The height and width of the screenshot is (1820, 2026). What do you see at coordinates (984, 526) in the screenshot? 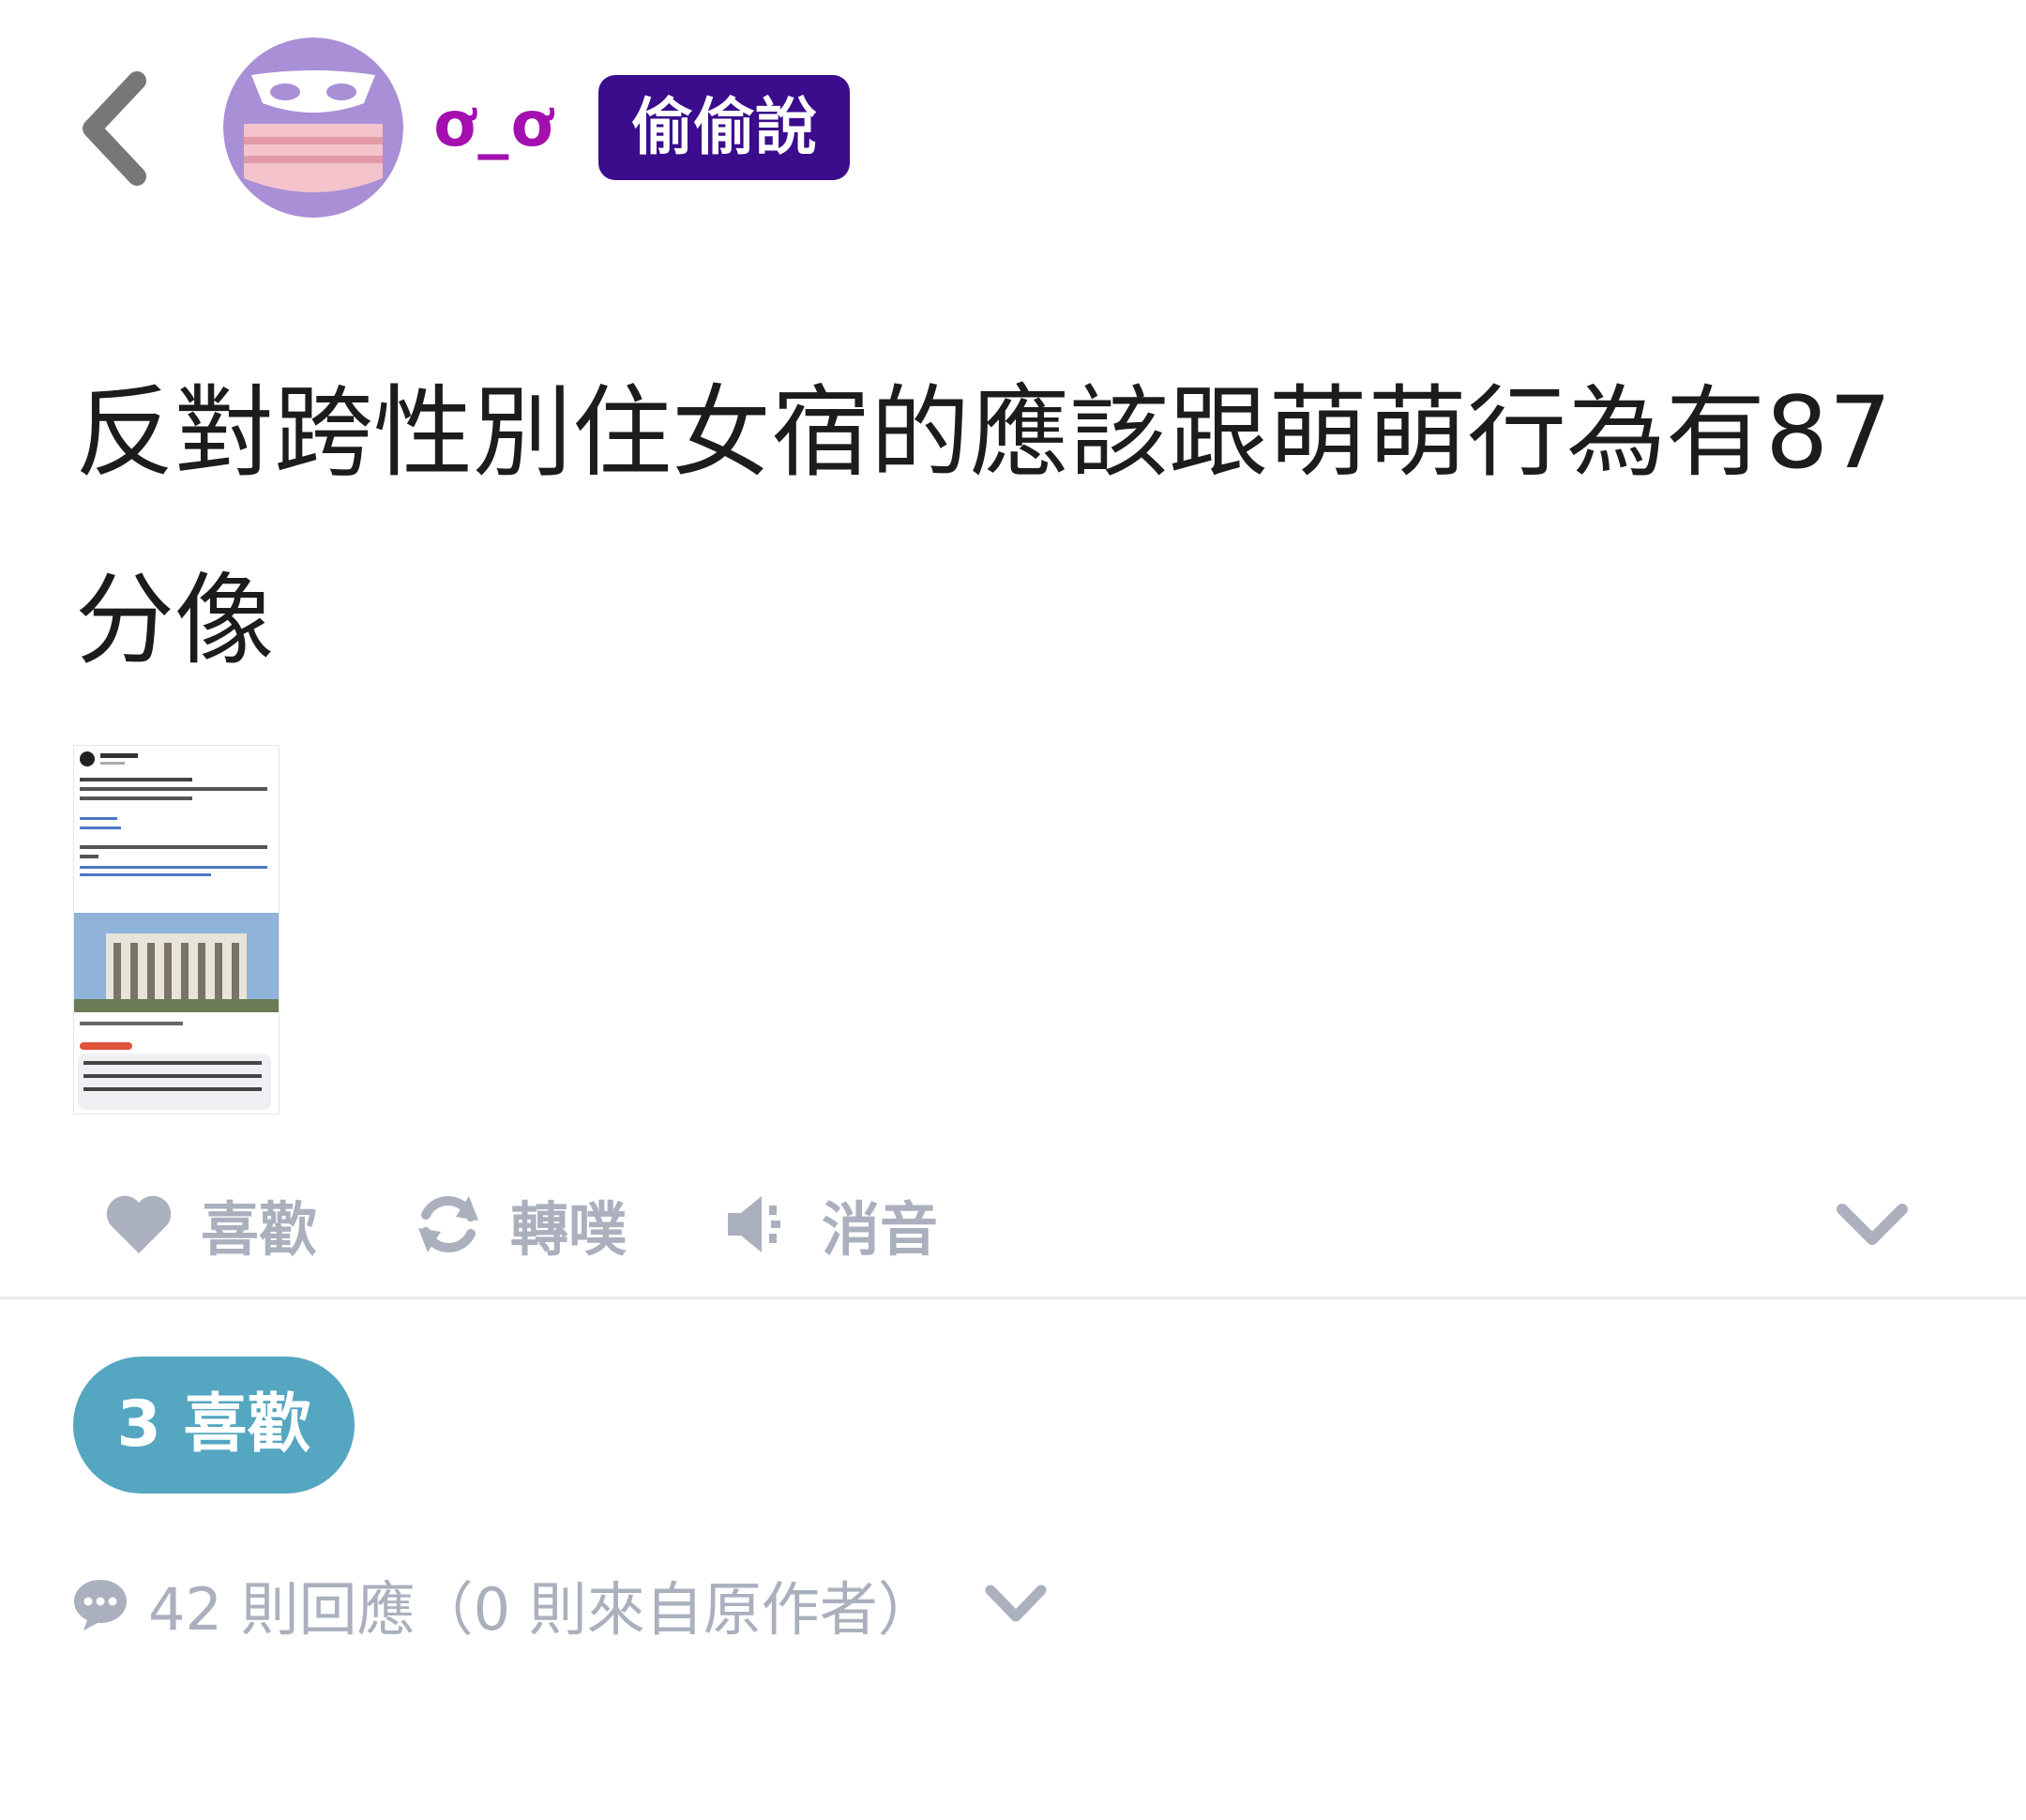
I see `post-content: 反對跨性別住女宿的應該跟萌萌行為有87分像` at bounding box center [984, 526].